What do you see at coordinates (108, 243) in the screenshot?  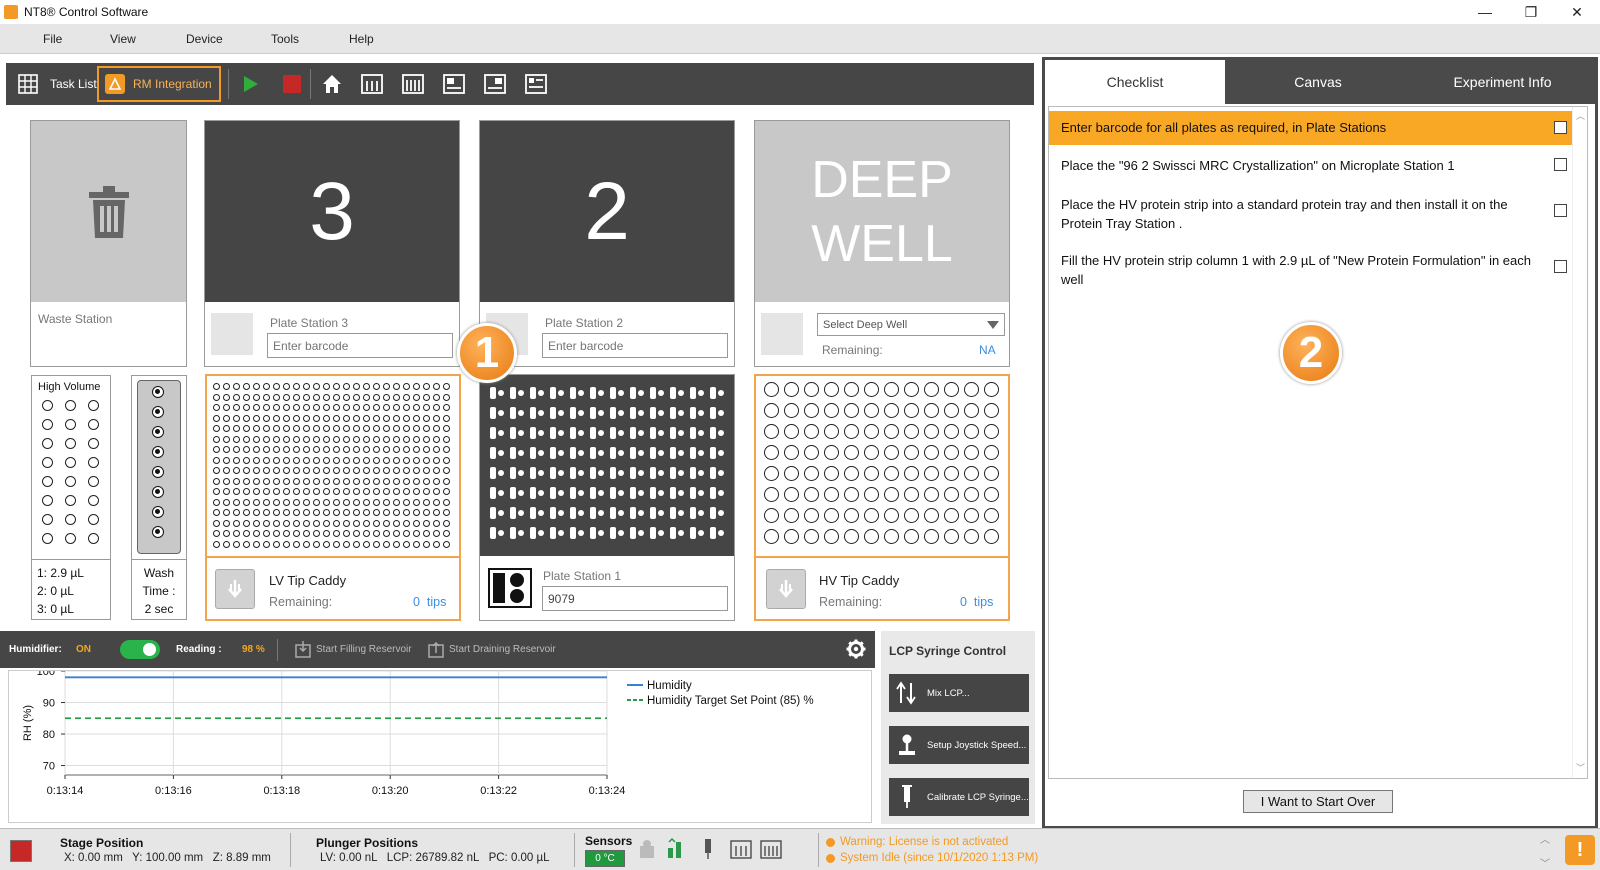 I see `waste-station: Waste Station` at bounding box center [108, 243].